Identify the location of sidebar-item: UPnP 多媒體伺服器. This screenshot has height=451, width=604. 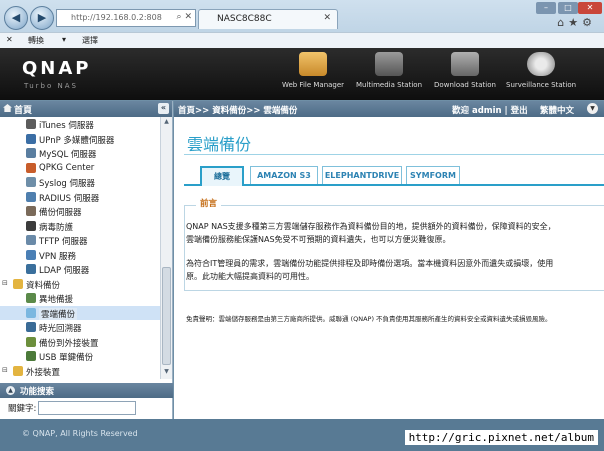
(80, 139).